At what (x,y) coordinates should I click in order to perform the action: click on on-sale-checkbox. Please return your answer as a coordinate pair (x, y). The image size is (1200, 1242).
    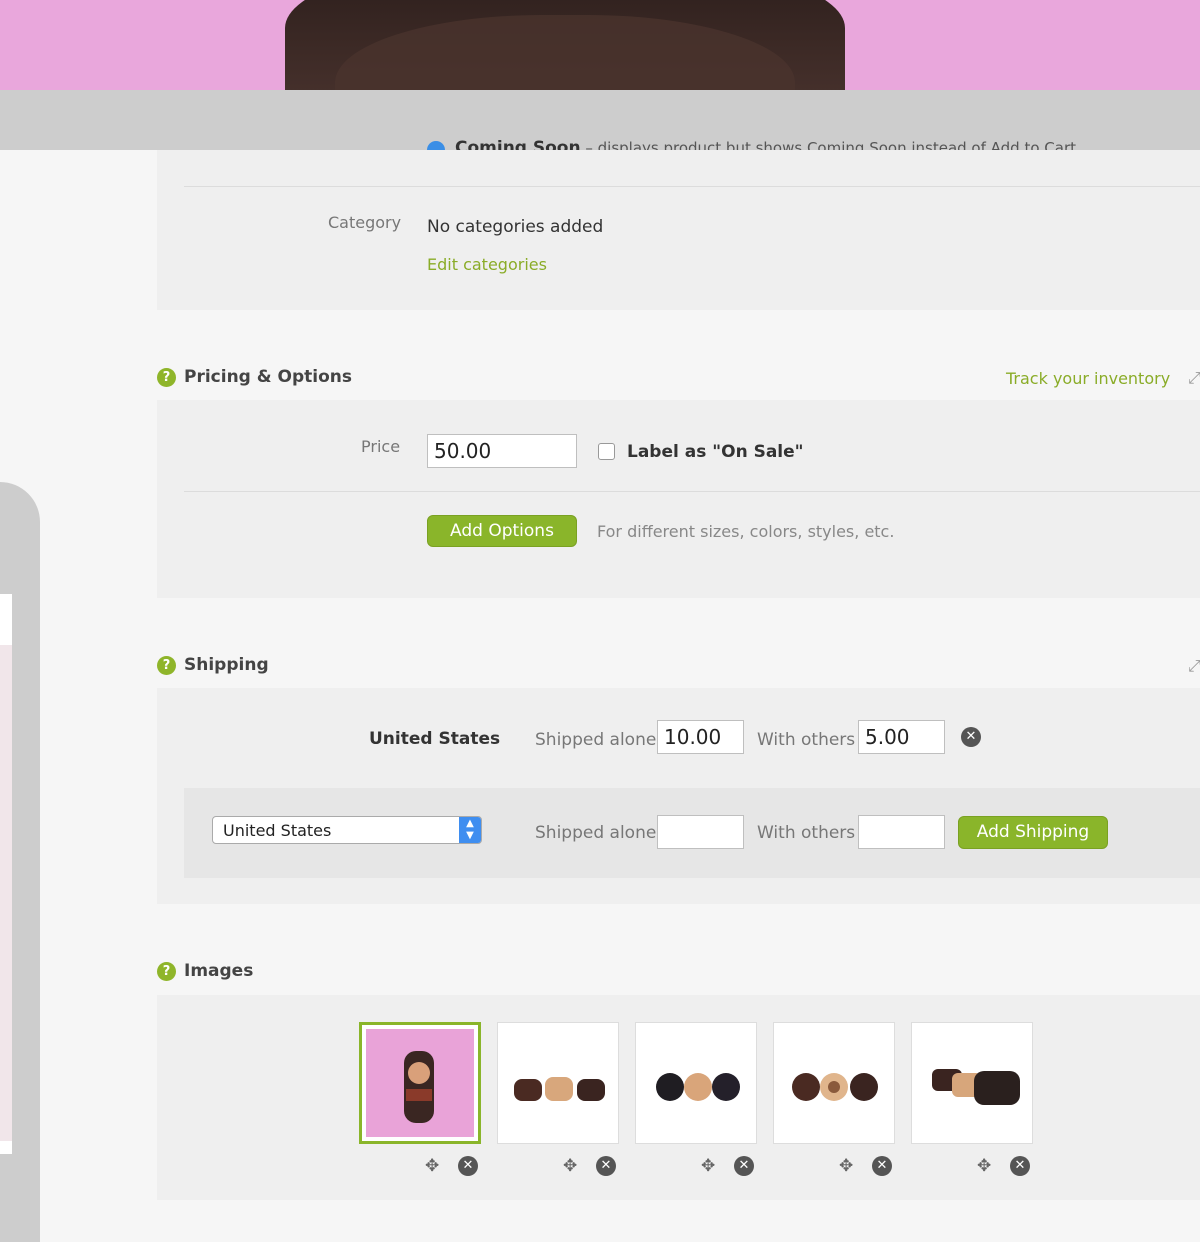
    Looking at the image, I should click on (606, 451).